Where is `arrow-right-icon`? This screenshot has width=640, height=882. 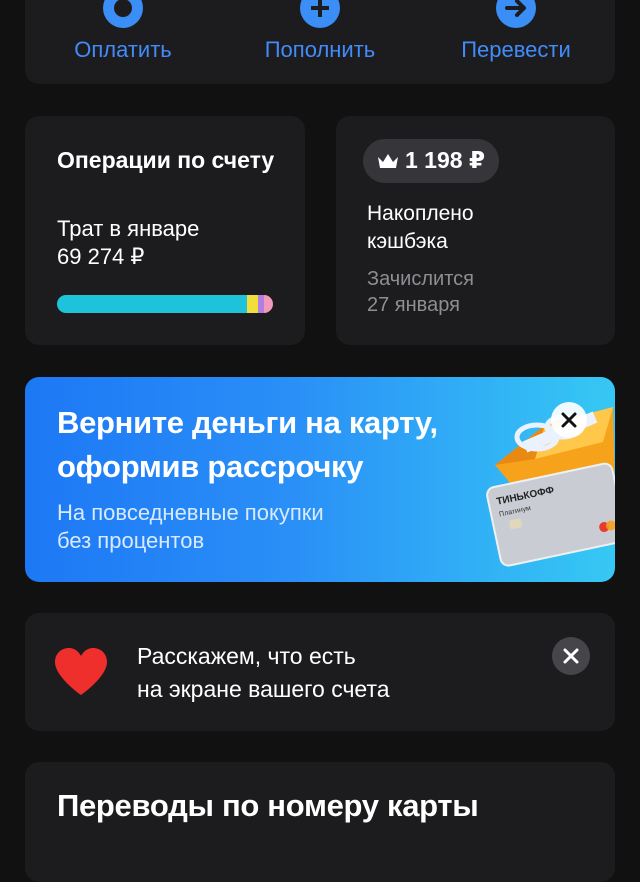
arrow-right-icon is located at coordinates (516, 14).